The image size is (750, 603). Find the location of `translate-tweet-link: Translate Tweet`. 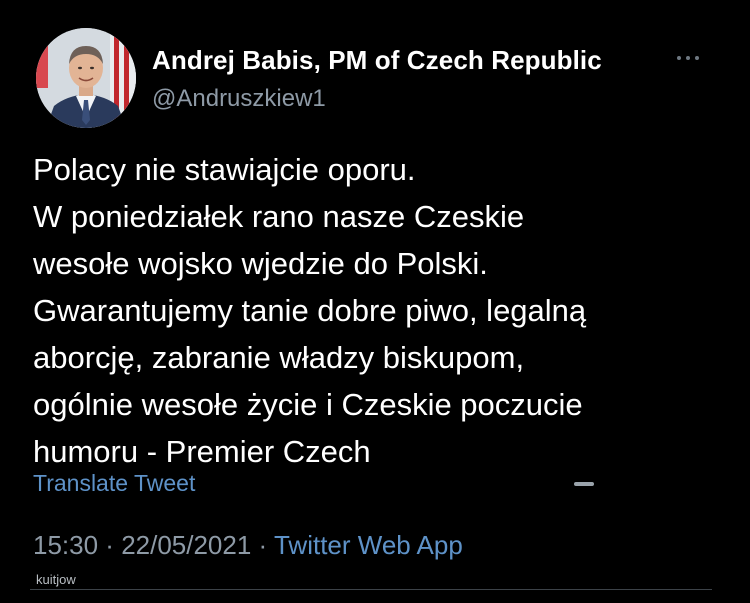

translate-tweet-link: Translate Tweet is located at coordinates (114, 483).